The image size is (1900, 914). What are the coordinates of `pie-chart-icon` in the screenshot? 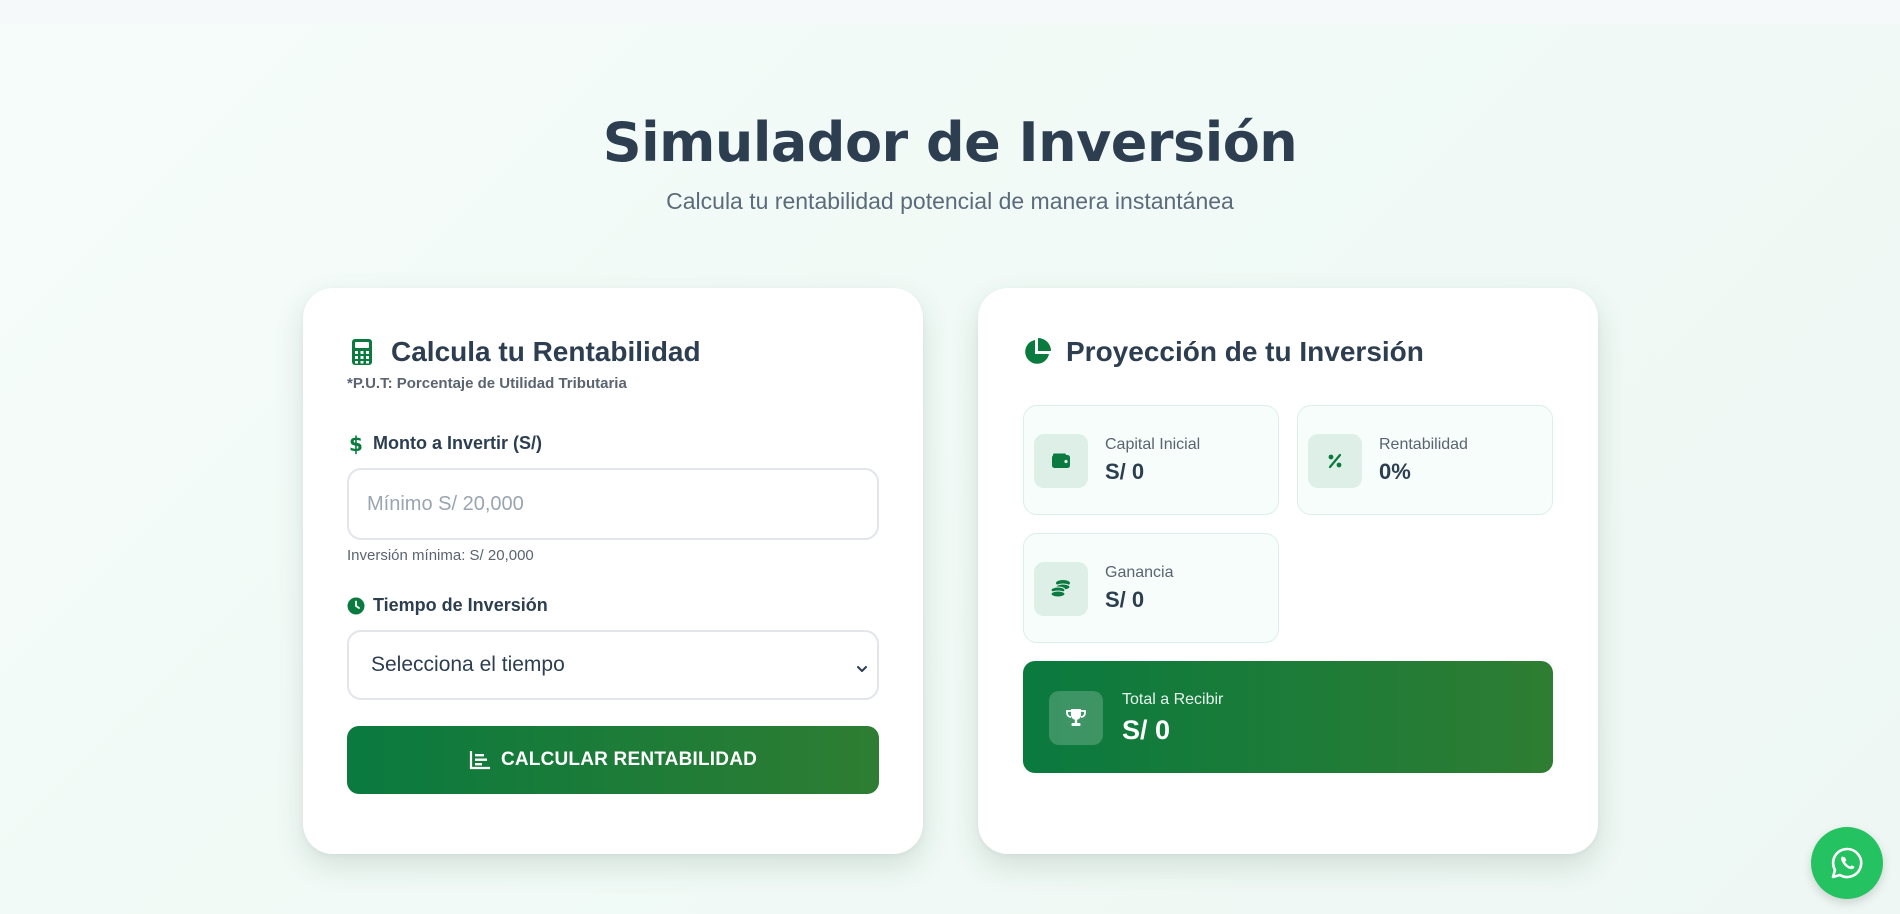 It's located at (1037, 352).